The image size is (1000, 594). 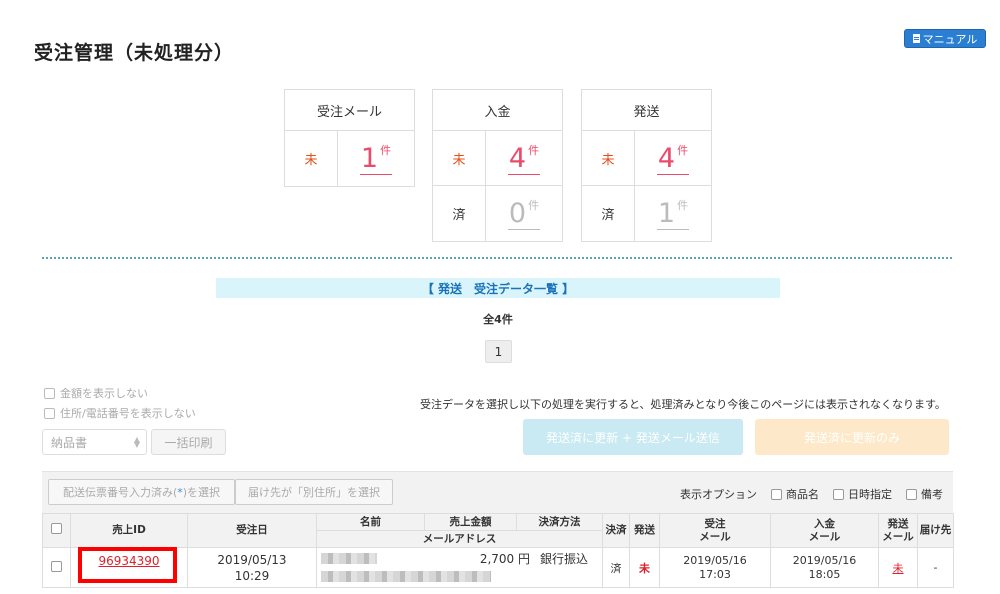 What do you see at coordinates (776, 494) in the screenshot?
I see `product-name-checkbox` at bounding box center [776, 494].